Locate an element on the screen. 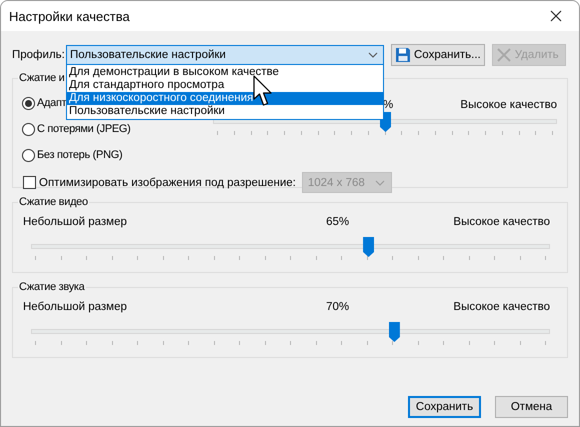 The image size is (580, 427). group-title: Сжатие видео is located at coordinates (53, 202).